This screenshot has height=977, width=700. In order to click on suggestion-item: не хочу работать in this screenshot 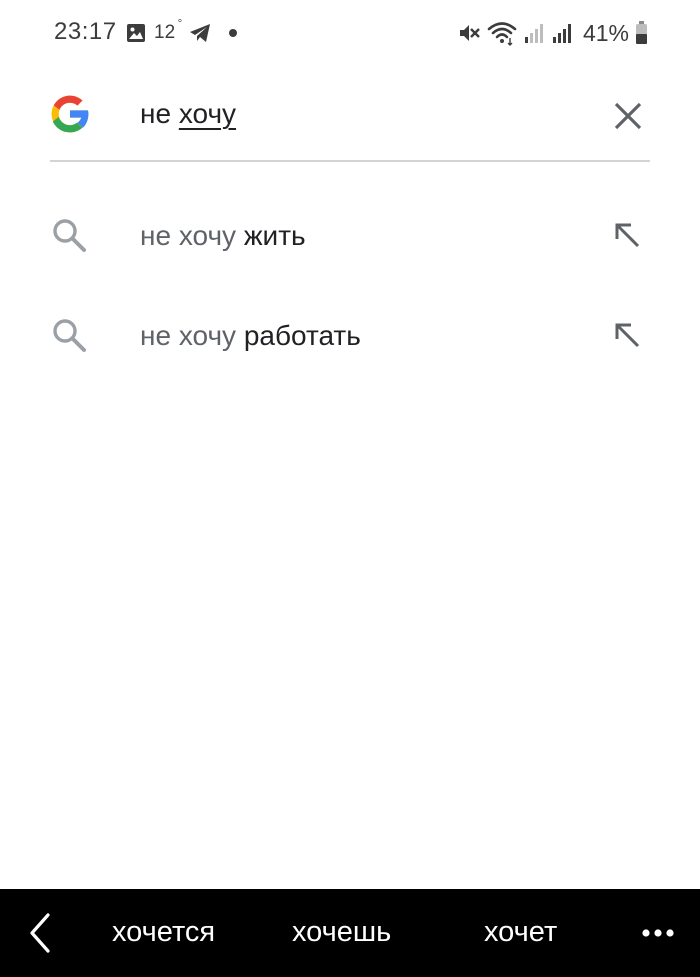, I will do `click(350, 337)`.